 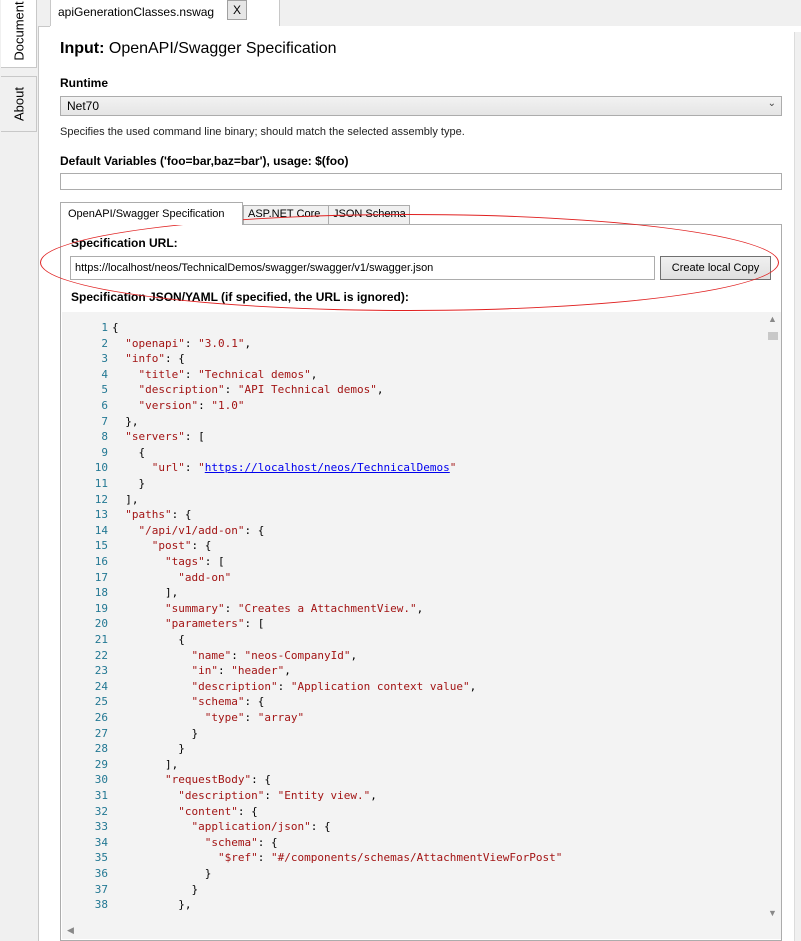 What do you see at coordinates (254, 717) in the screenshot?
I see `code-text: "type": "array"` at bounding box center [254, 717].